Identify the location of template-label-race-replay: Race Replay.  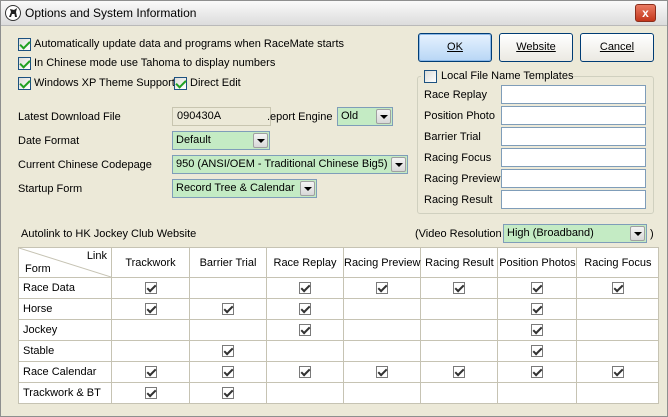
(455, 95).